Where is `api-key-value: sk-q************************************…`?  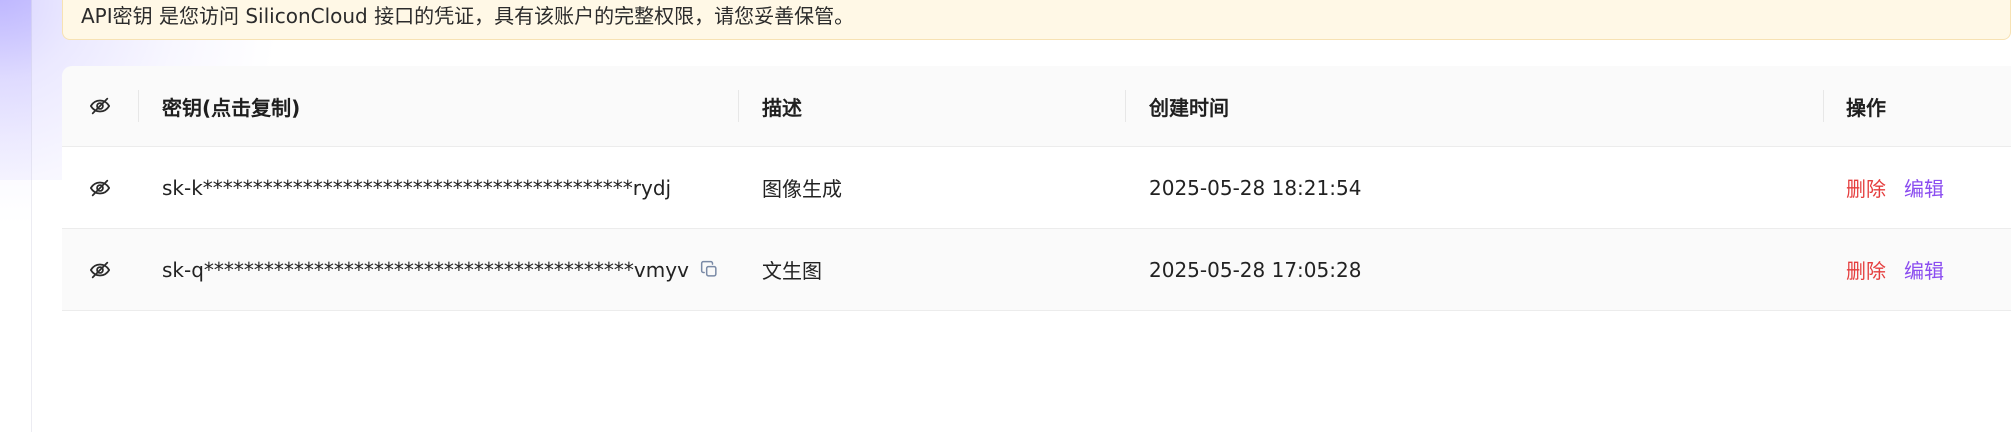 api-key-value: sk-q************************************… is located at coordinates (425, 270).